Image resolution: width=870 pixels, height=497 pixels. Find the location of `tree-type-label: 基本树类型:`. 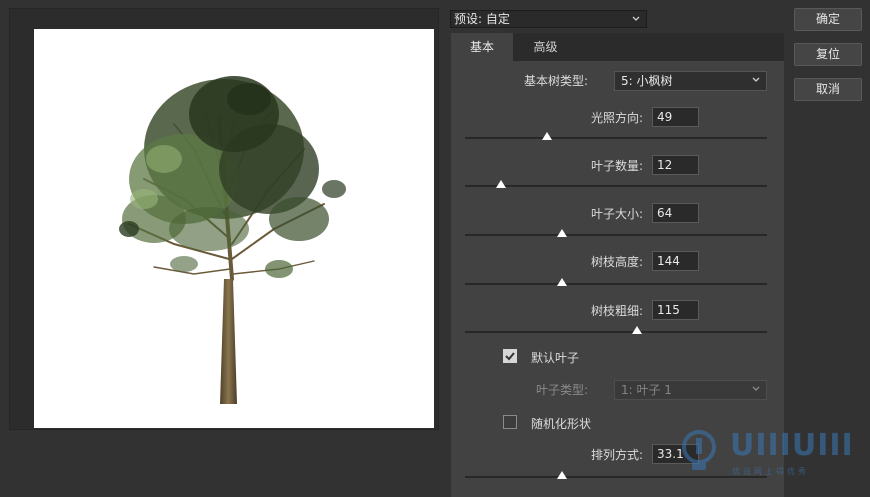

tree-type-label: 基本树类型: is located at coordinates (556, 81).